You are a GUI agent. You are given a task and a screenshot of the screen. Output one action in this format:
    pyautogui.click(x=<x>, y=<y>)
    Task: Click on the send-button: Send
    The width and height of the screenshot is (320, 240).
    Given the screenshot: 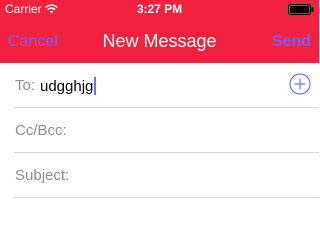 What is the action you would take?
    pyautogui.click(x=291, y=42)
    